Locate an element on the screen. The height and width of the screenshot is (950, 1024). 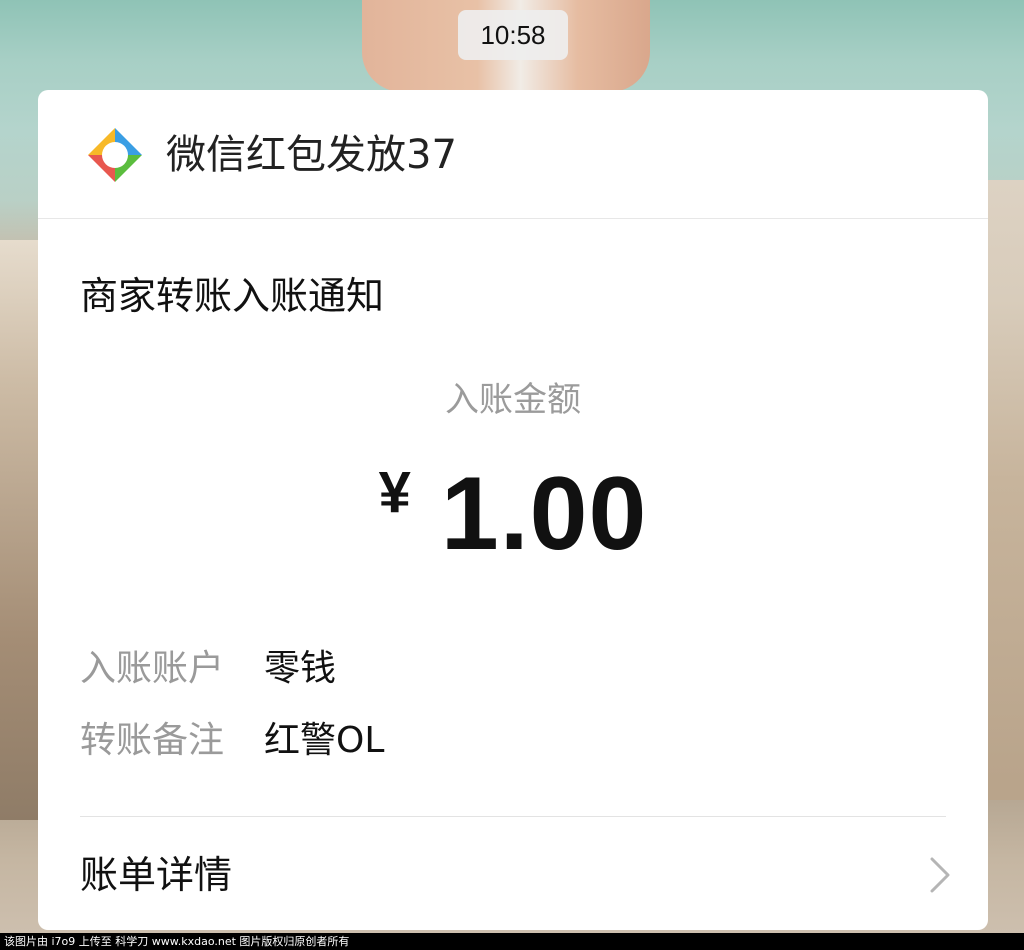
info-row-remark: 转账备注 红警OL is located at coordinates (232, 744).